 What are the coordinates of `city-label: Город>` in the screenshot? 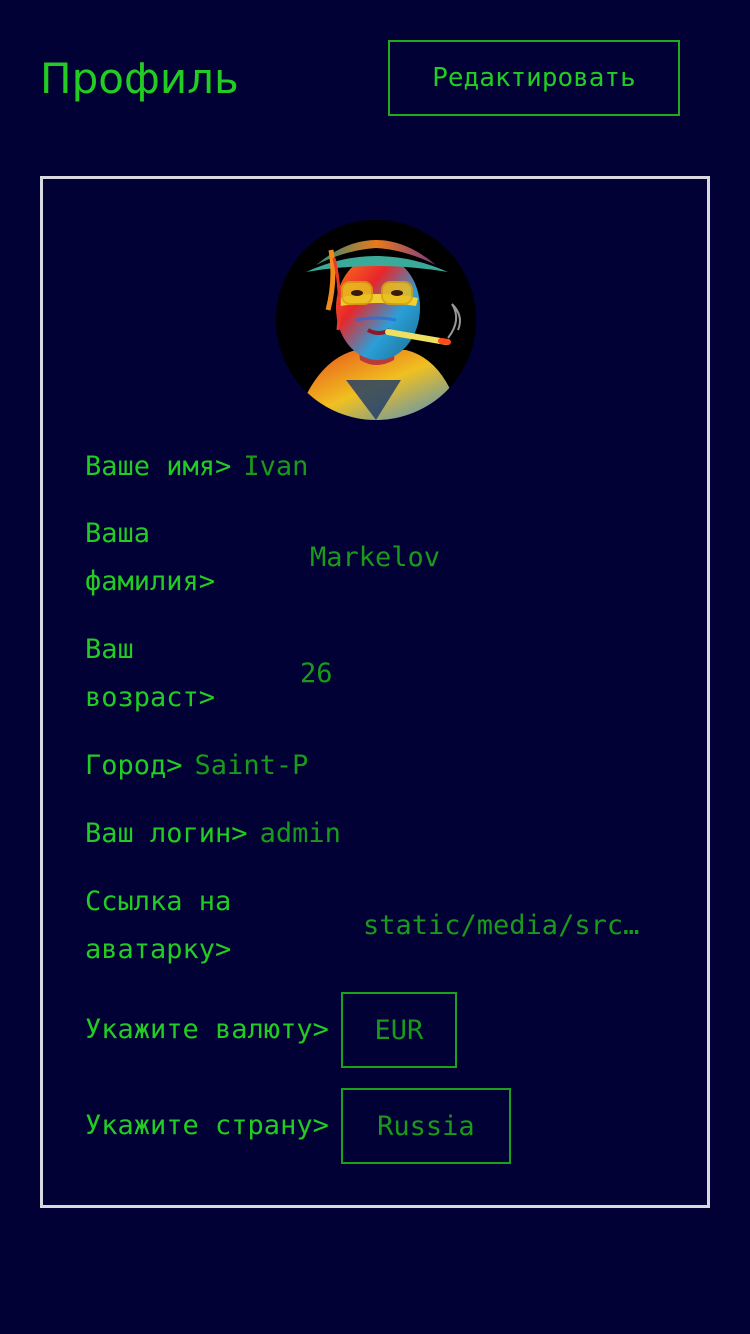 It's located at (134, 765).